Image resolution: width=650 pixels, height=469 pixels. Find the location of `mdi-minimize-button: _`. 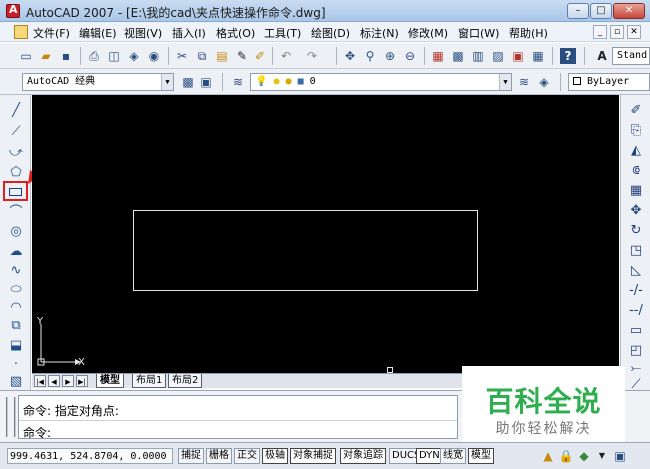

mdi-minimize-button: _ is located at coordinates (600, 32).